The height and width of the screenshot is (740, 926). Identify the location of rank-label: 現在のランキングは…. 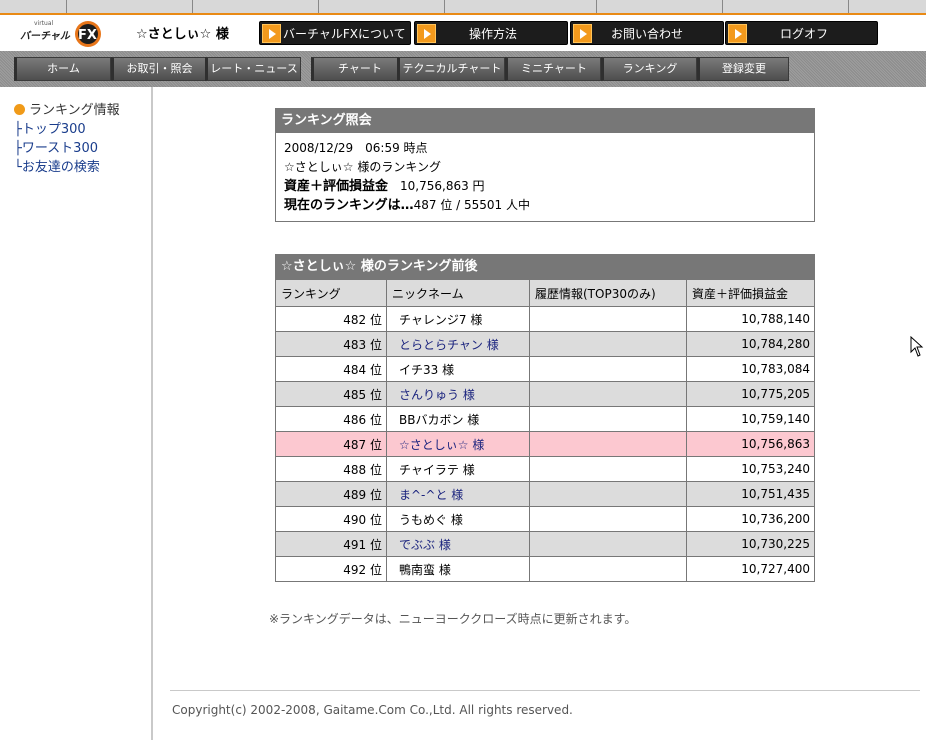
(349, 205).